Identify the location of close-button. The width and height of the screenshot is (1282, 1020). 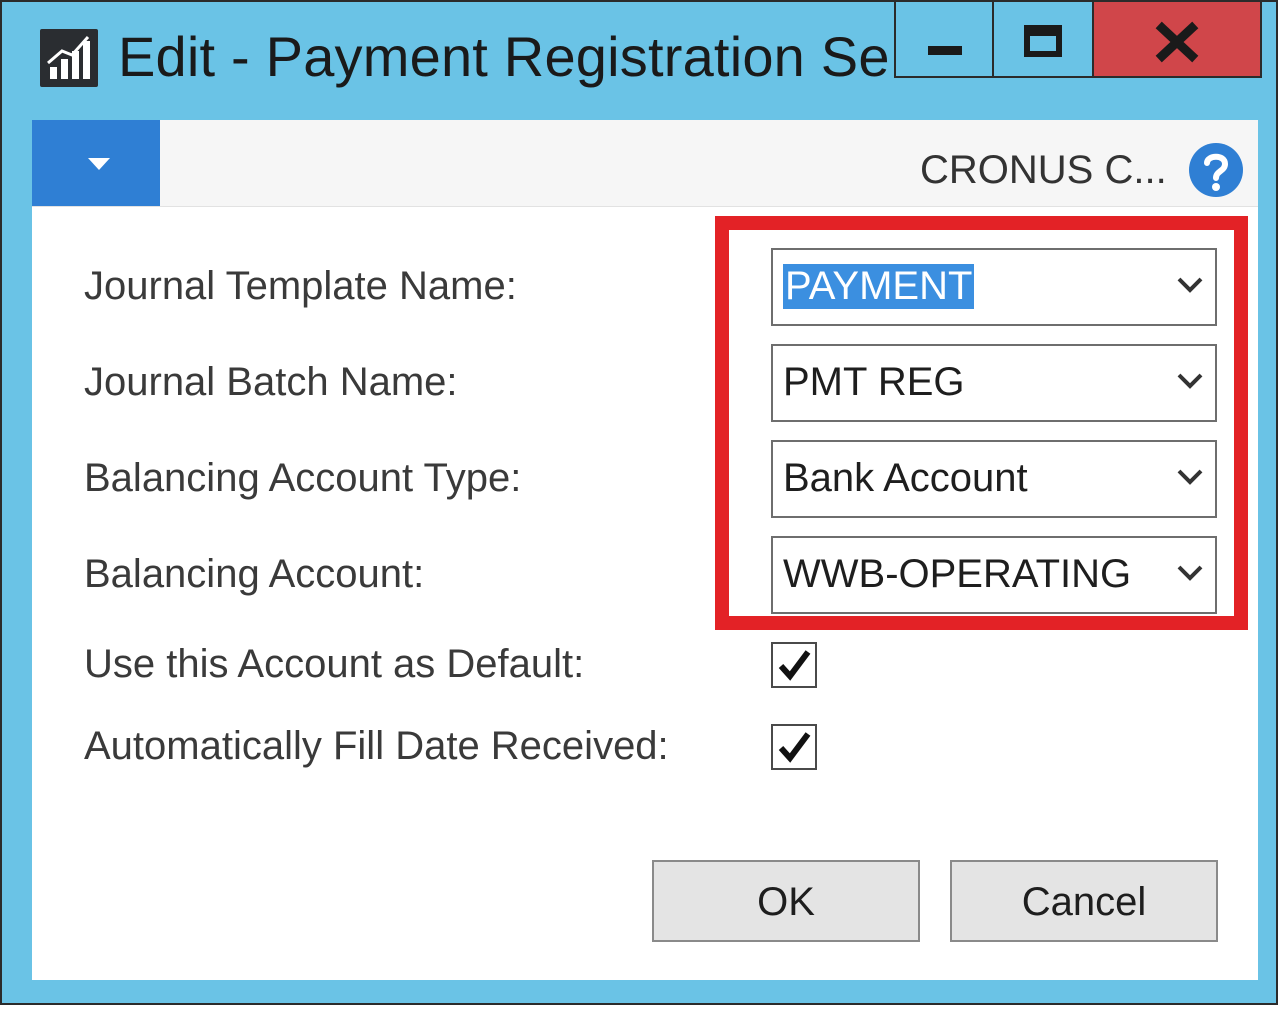
(1178, 40).